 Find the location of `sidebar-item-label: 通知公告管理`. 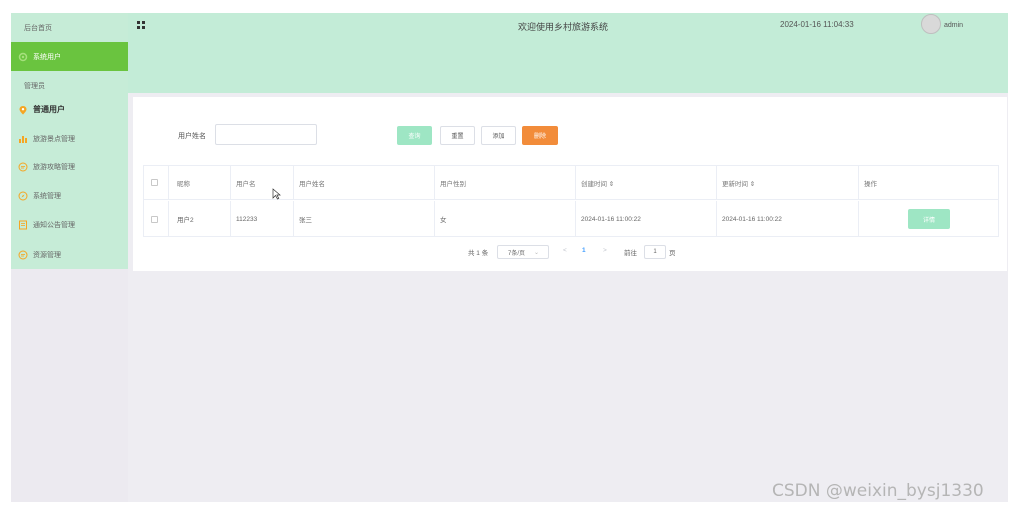

sidebar-item-label: 通知公告管理 is located at coordinates (54, 225).